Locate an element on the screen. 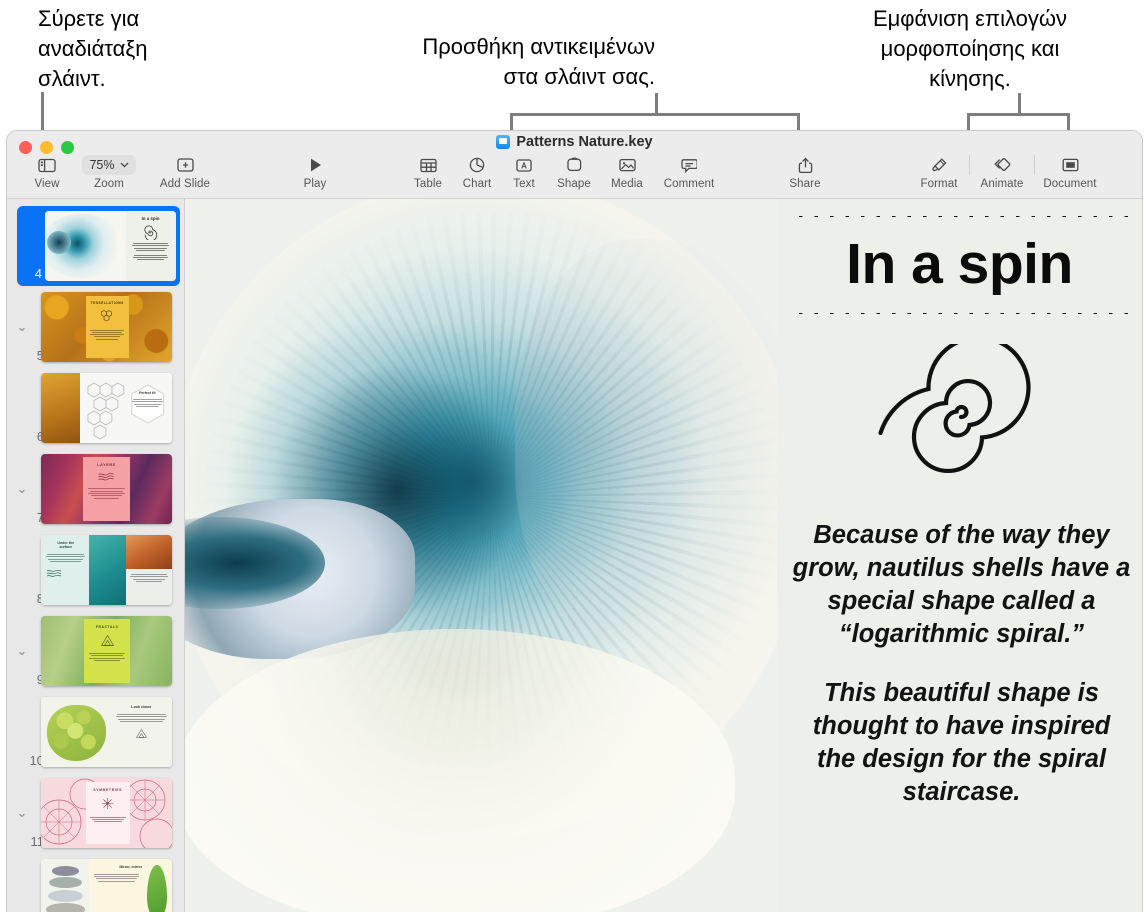 The image size is (1144, 912). plus-box-icon is located at coordinates (185, 165).